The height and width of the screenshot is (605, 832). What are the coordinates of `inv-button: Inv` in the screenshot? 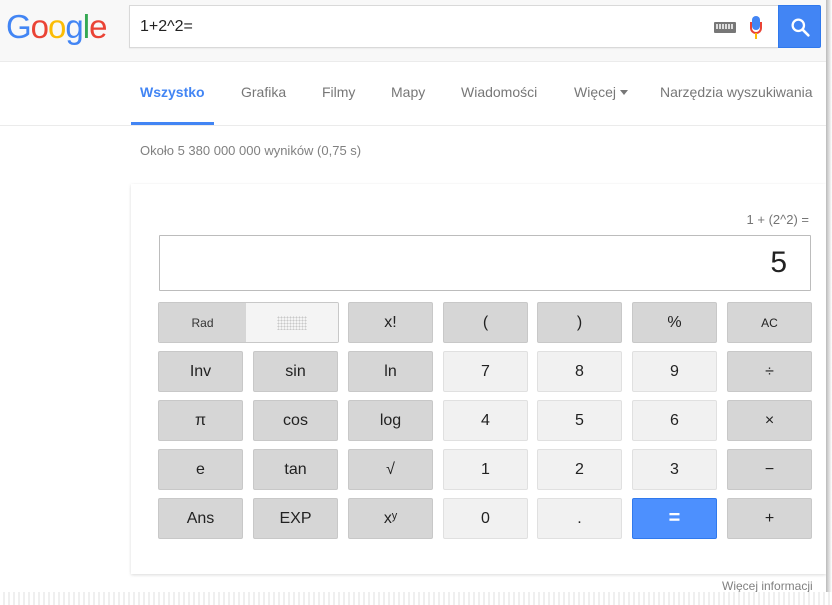 It's located at (200, 371).